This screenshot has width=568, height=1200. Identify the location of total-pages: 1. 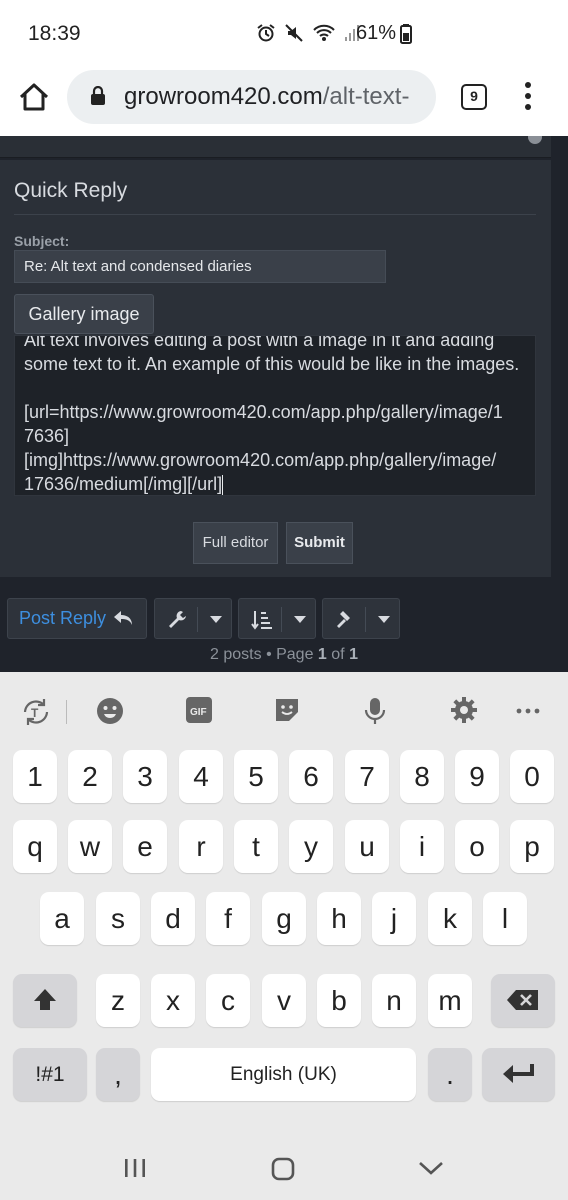
(353, 654).